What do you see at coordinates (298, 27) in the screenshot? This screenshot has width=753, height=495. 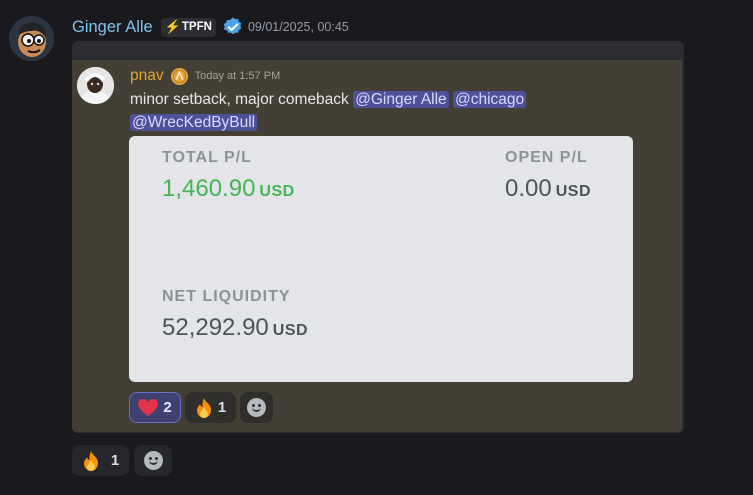 I see `message-timestamp: 09/01/2025, 00:45` at bounding box center [298, 27].